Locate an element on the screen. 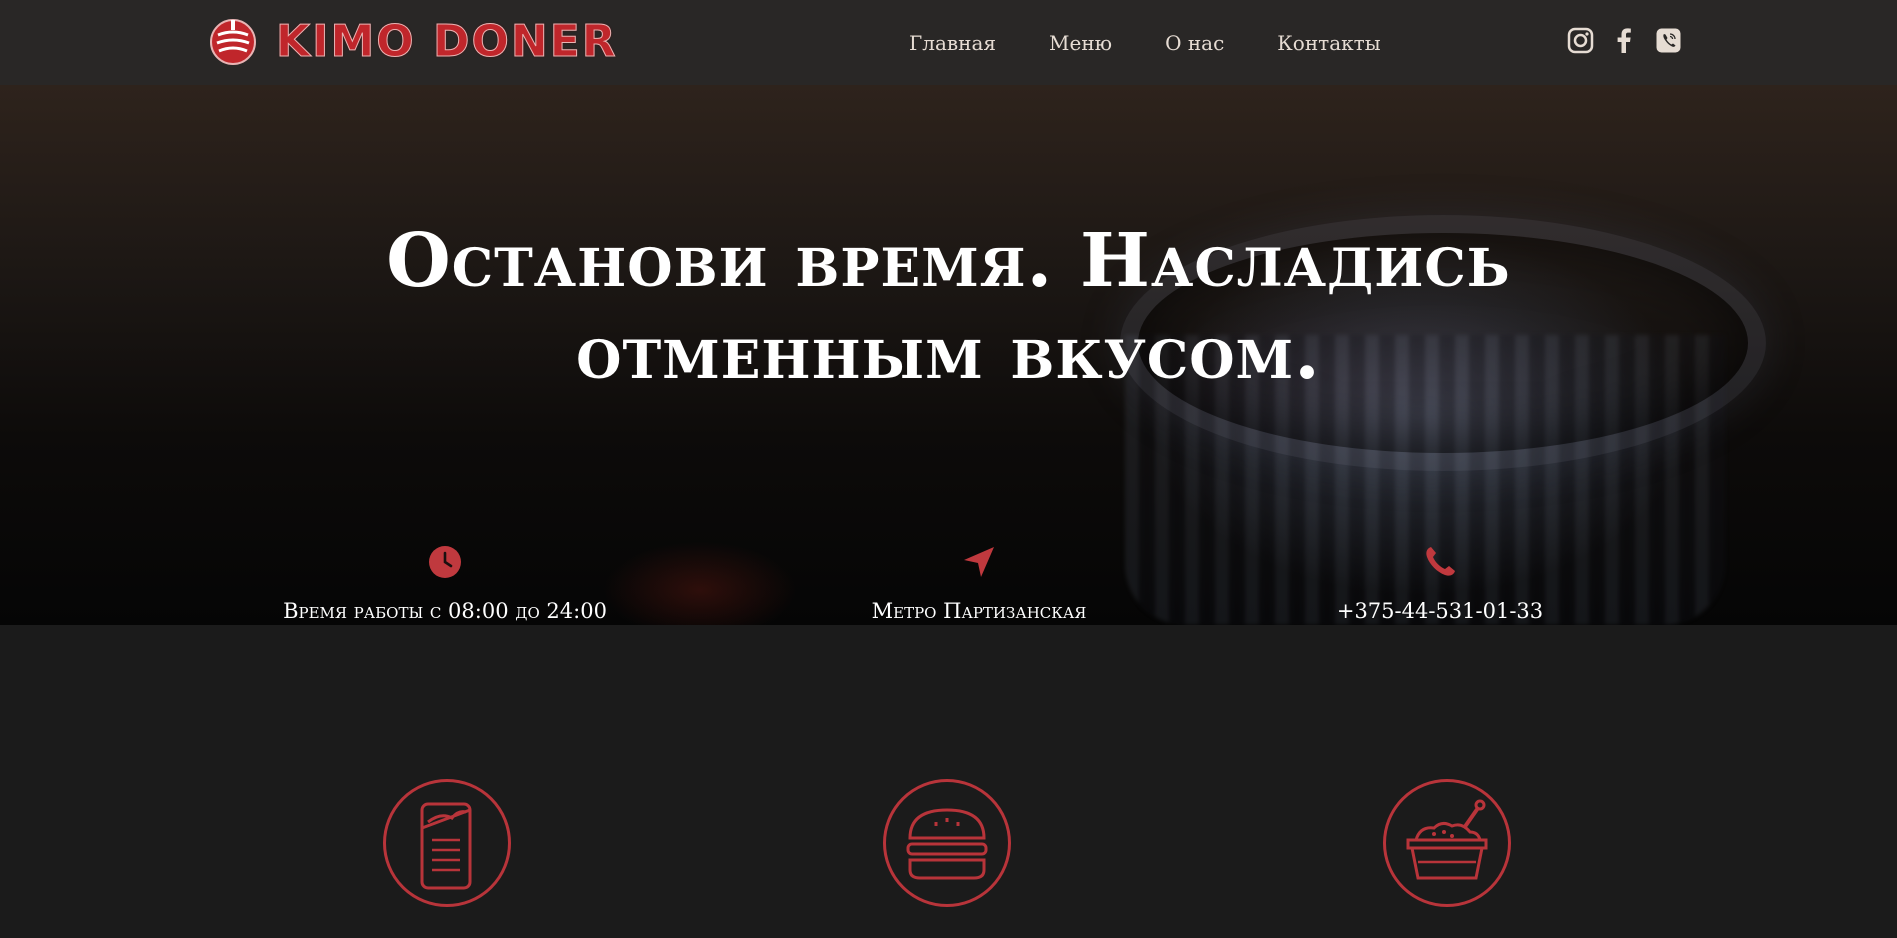 This screenshot has height=938, width=1897. location-text: Метро Партизанская is located at coordinates (979, 611).